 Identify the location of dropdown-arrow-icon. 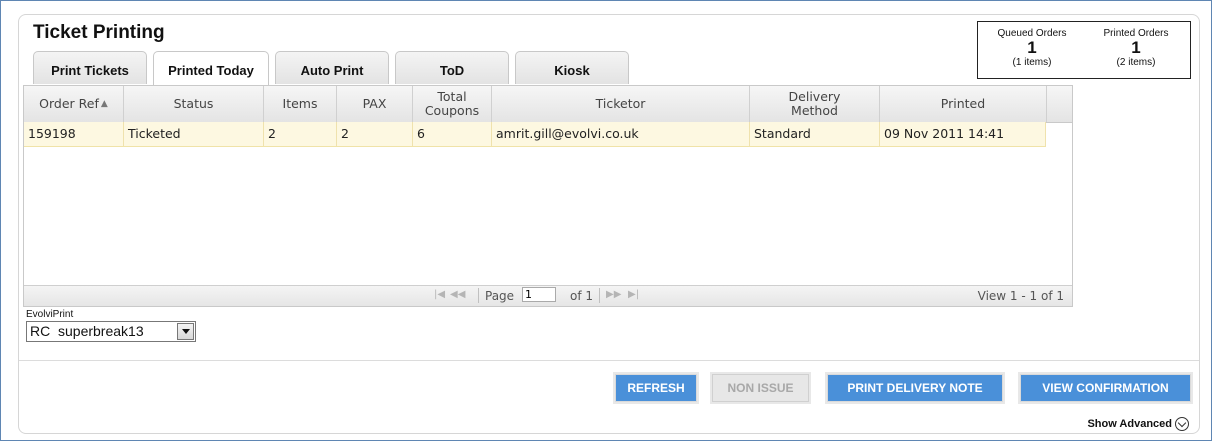
(185, 331).